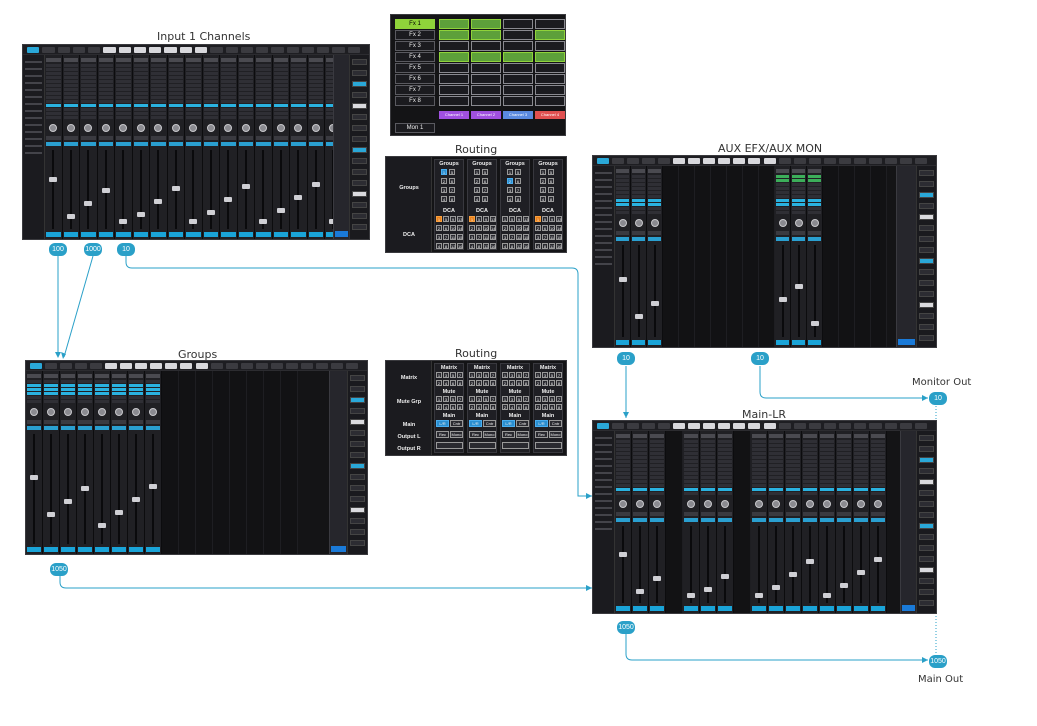  What do you see at coordinates (442, 423) in the screenshot?
I see `lr-assign-button: L/R` at bounding box center [442, 423].